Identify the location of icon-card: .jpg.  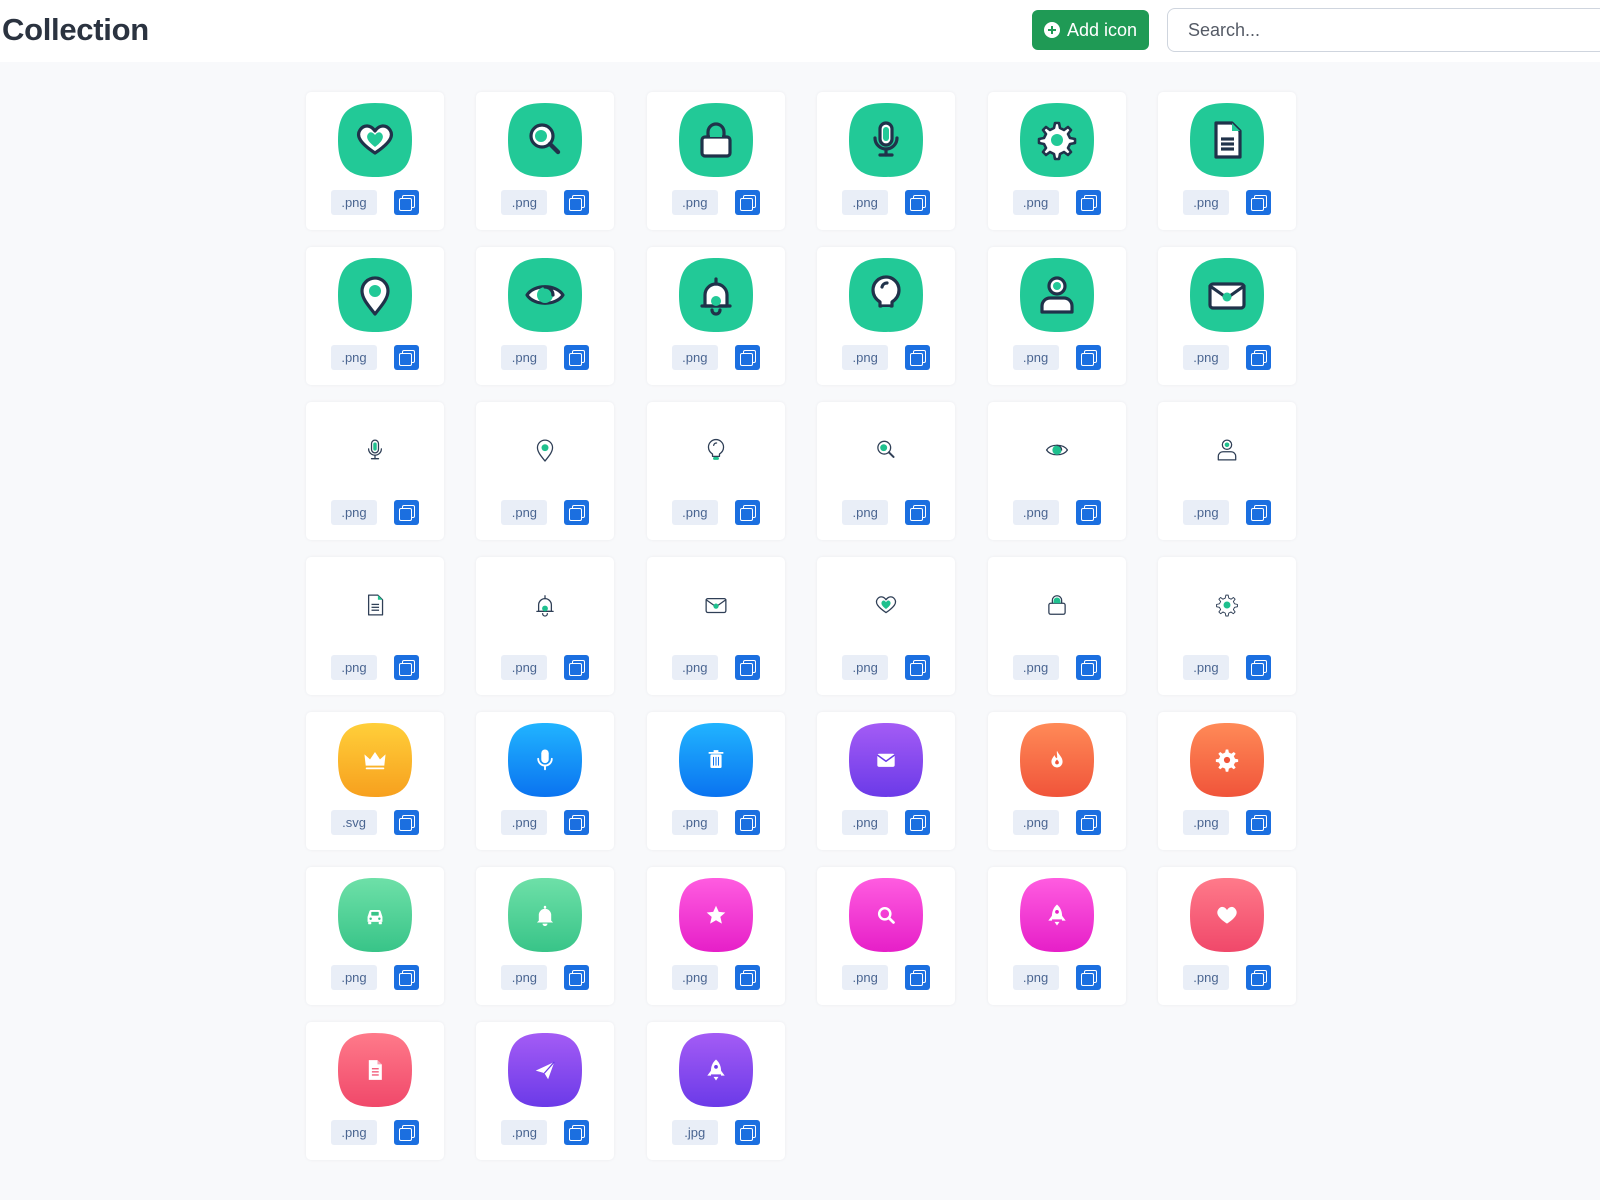
(715, 1091).